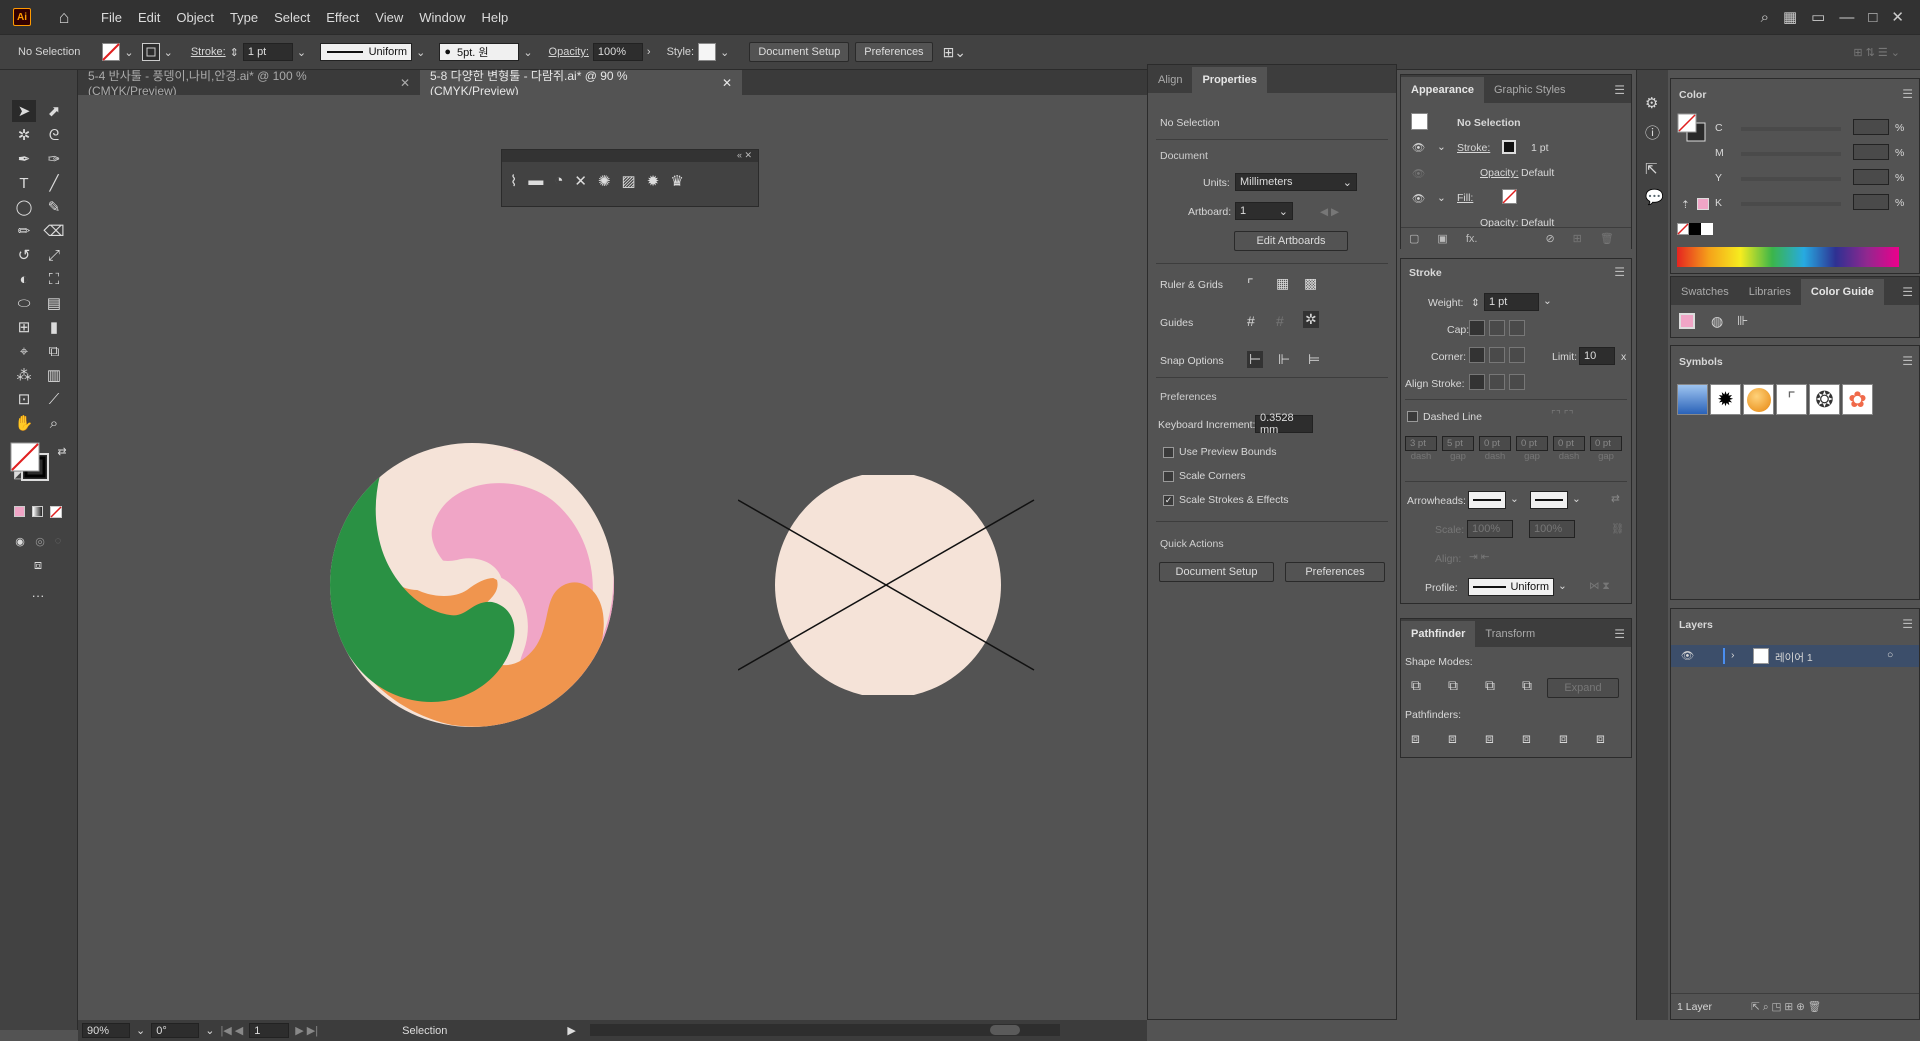  What do you see at coordinates (1563, 738) in the screenshot?
I see `outline-icon: ⧈` at bounding box center [1563, 738].